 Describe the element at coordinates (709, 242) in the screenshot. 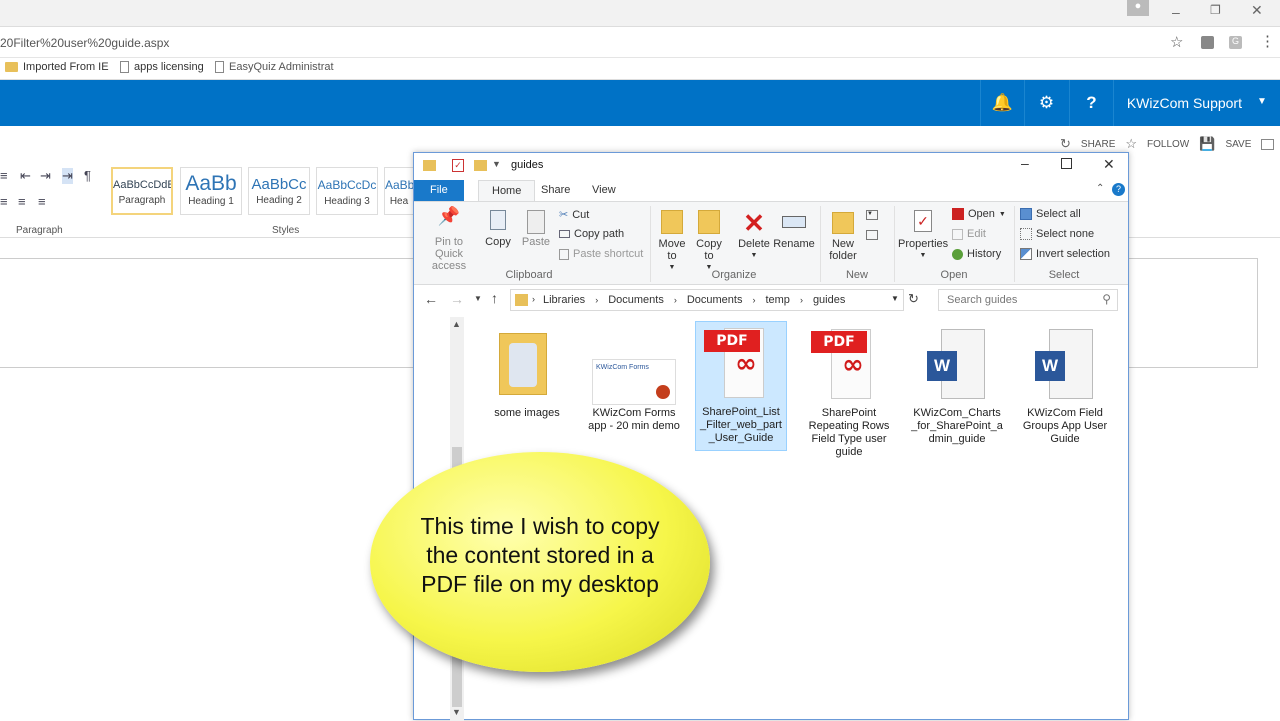

I see `copy-to-button: Copy to ▼` at that location.